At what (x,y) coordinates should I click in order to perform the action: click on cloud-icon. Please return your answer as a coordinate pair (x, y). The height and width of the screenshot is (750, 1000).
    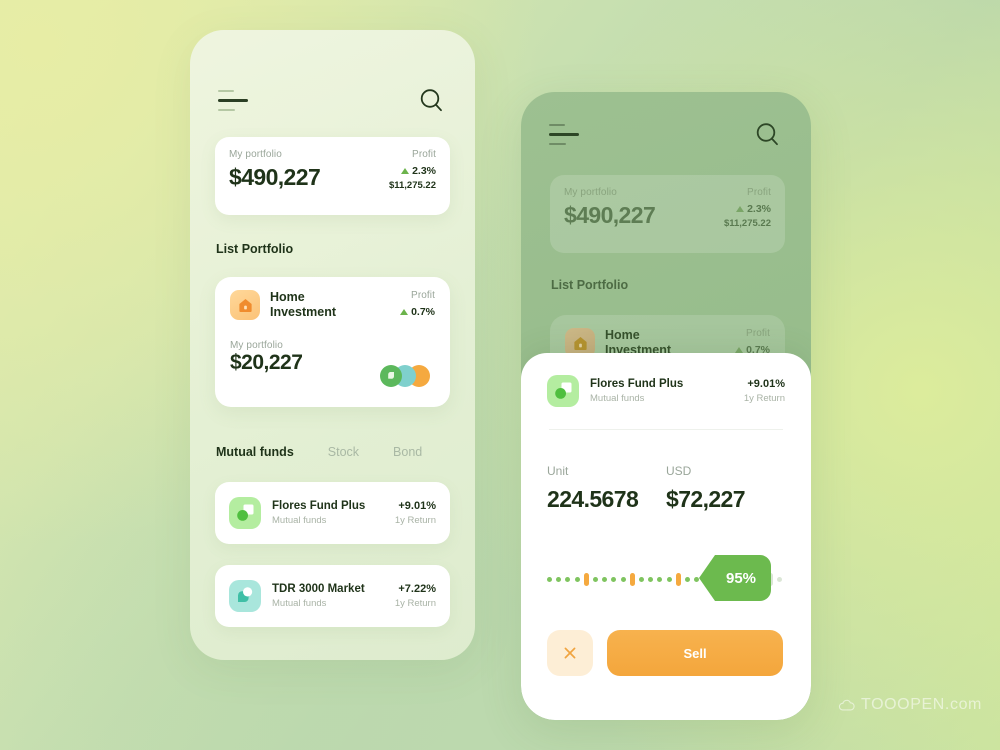
    Looking at the image, I should click on (846, 704).